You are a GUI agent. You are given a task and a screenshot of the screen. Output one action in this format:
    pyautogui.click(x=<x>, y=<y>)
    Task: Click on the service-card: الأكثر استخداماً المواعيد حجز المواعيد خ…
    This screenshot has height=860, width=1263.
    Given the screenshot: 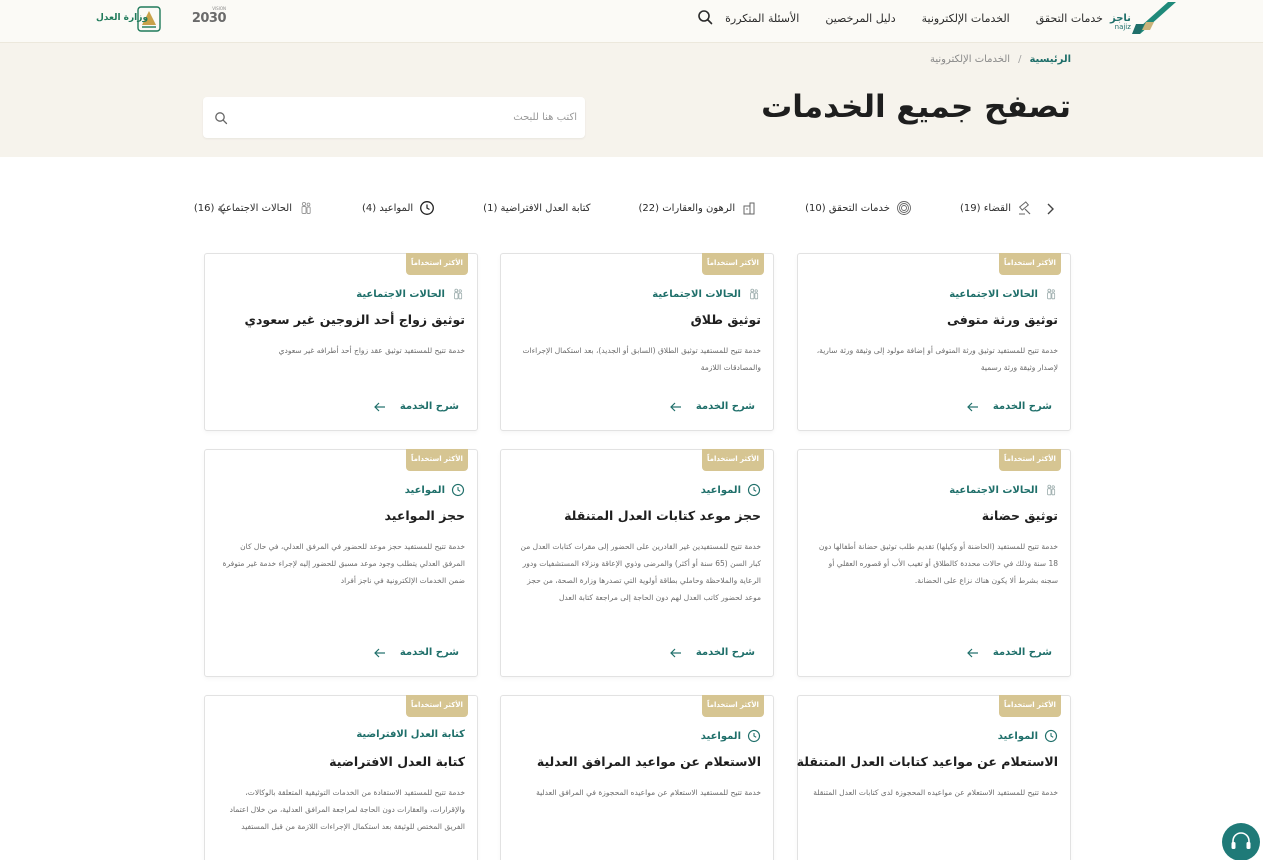 What is the action you would take?
    pyautogui.click(x=341, y=563)
    